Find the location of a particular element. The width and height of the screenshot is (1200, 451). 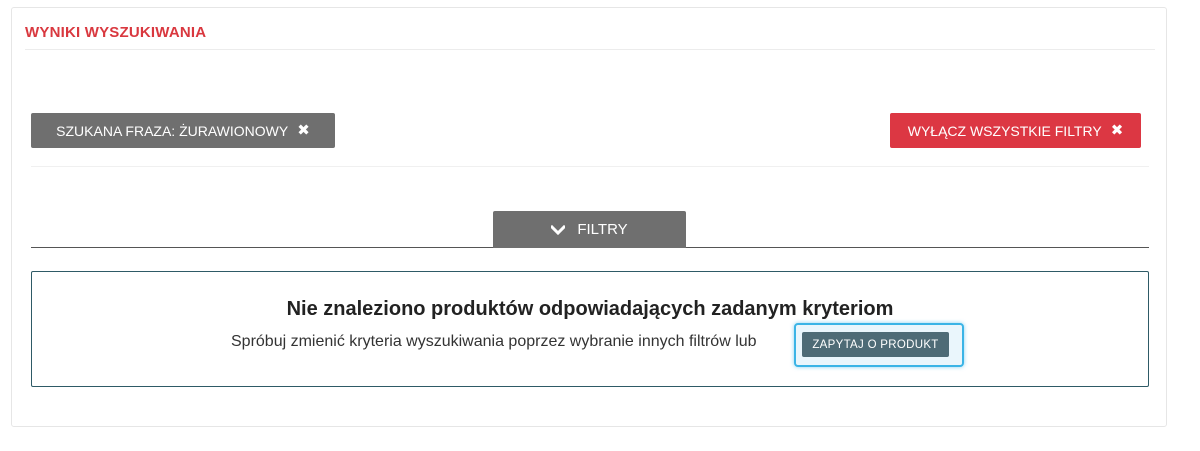

ask-about-product-focus-ring: ZAPYTAJ O PRODUKT is located at coordinates (879, 345).